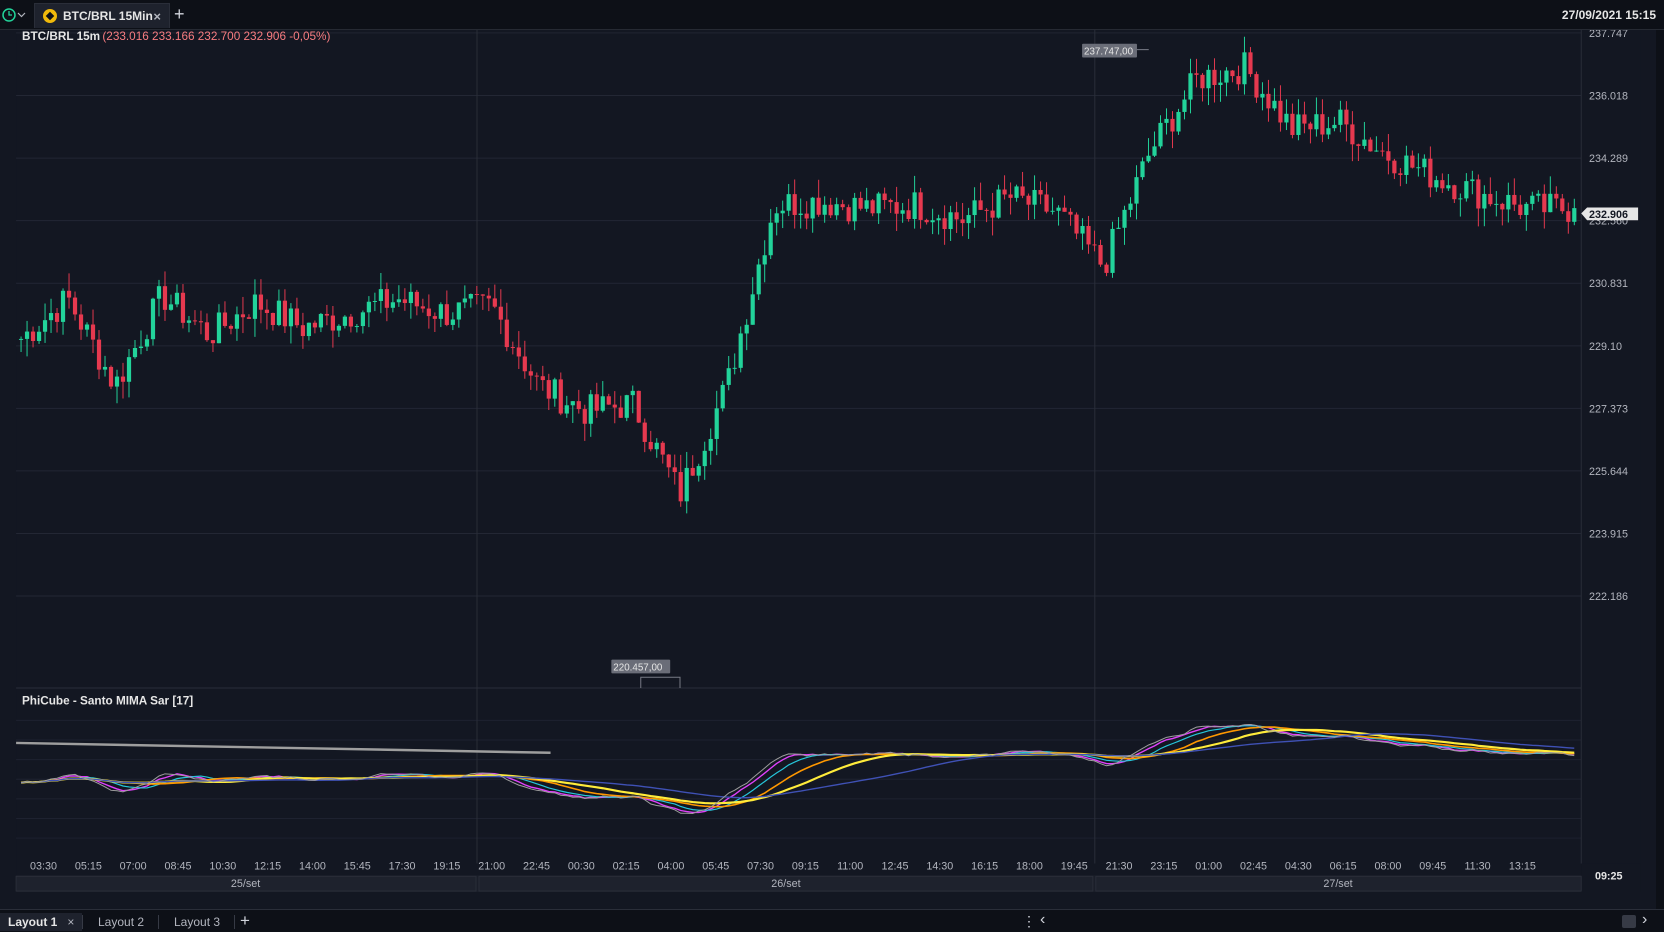 The image size is (1664, 932). I want to click on time-tick: 15:45, so click(357, 866).